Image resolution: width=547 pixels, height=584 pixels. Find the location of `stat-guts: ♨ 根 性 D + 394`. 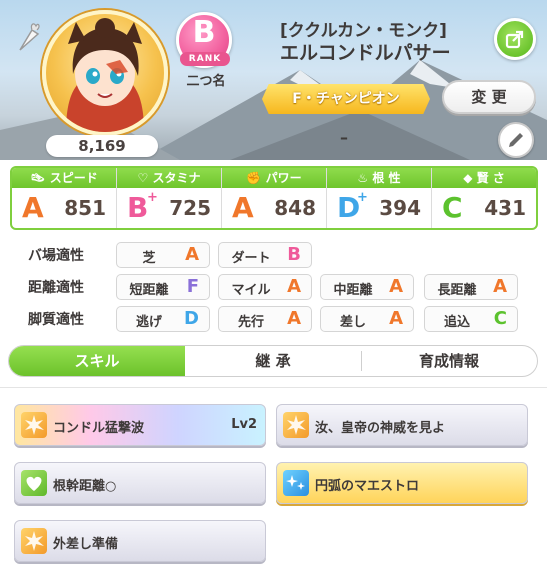

stat-guts: ♨ 根 性 D + 394 is located at coordinates (379, 198).